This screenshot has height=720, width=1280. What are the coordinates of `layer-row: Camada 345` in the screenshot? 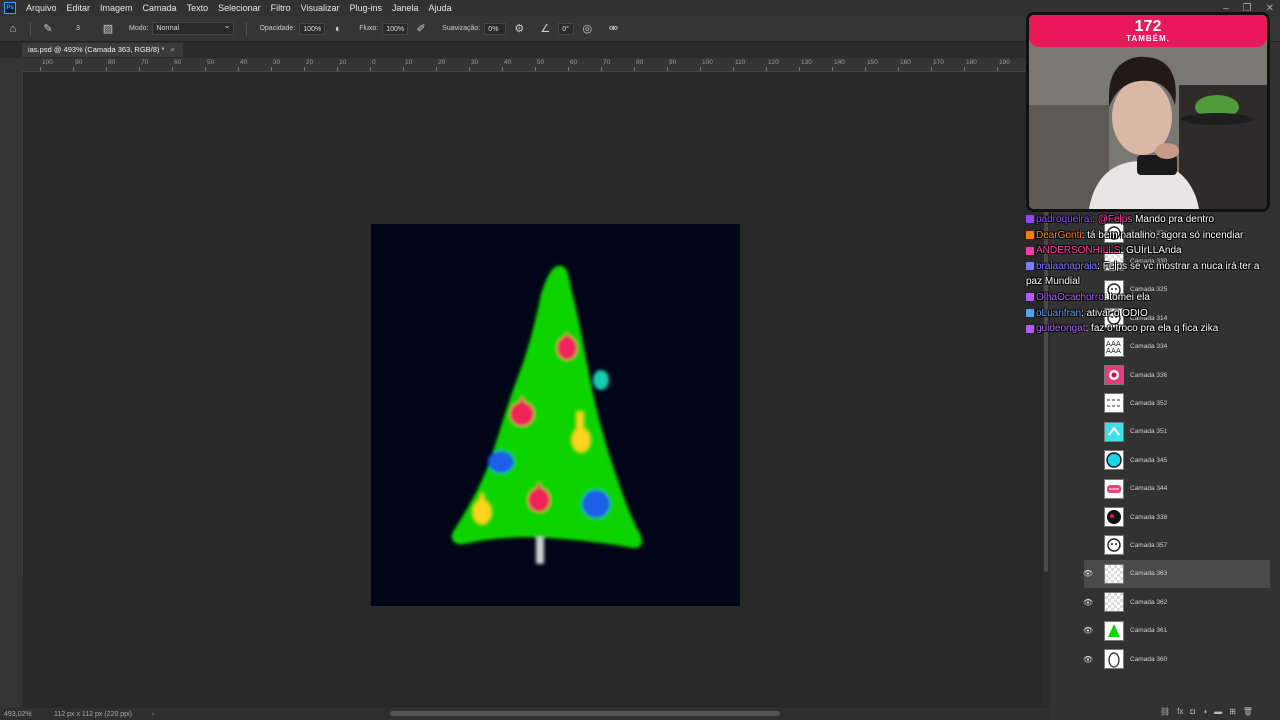 It's located at (1177, 460).